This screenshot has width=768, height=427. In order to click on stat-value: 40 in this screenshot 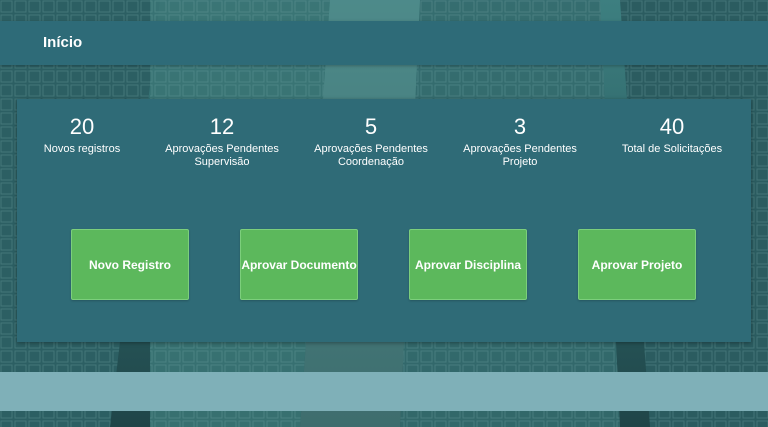, I will do `click(672, 126)`.